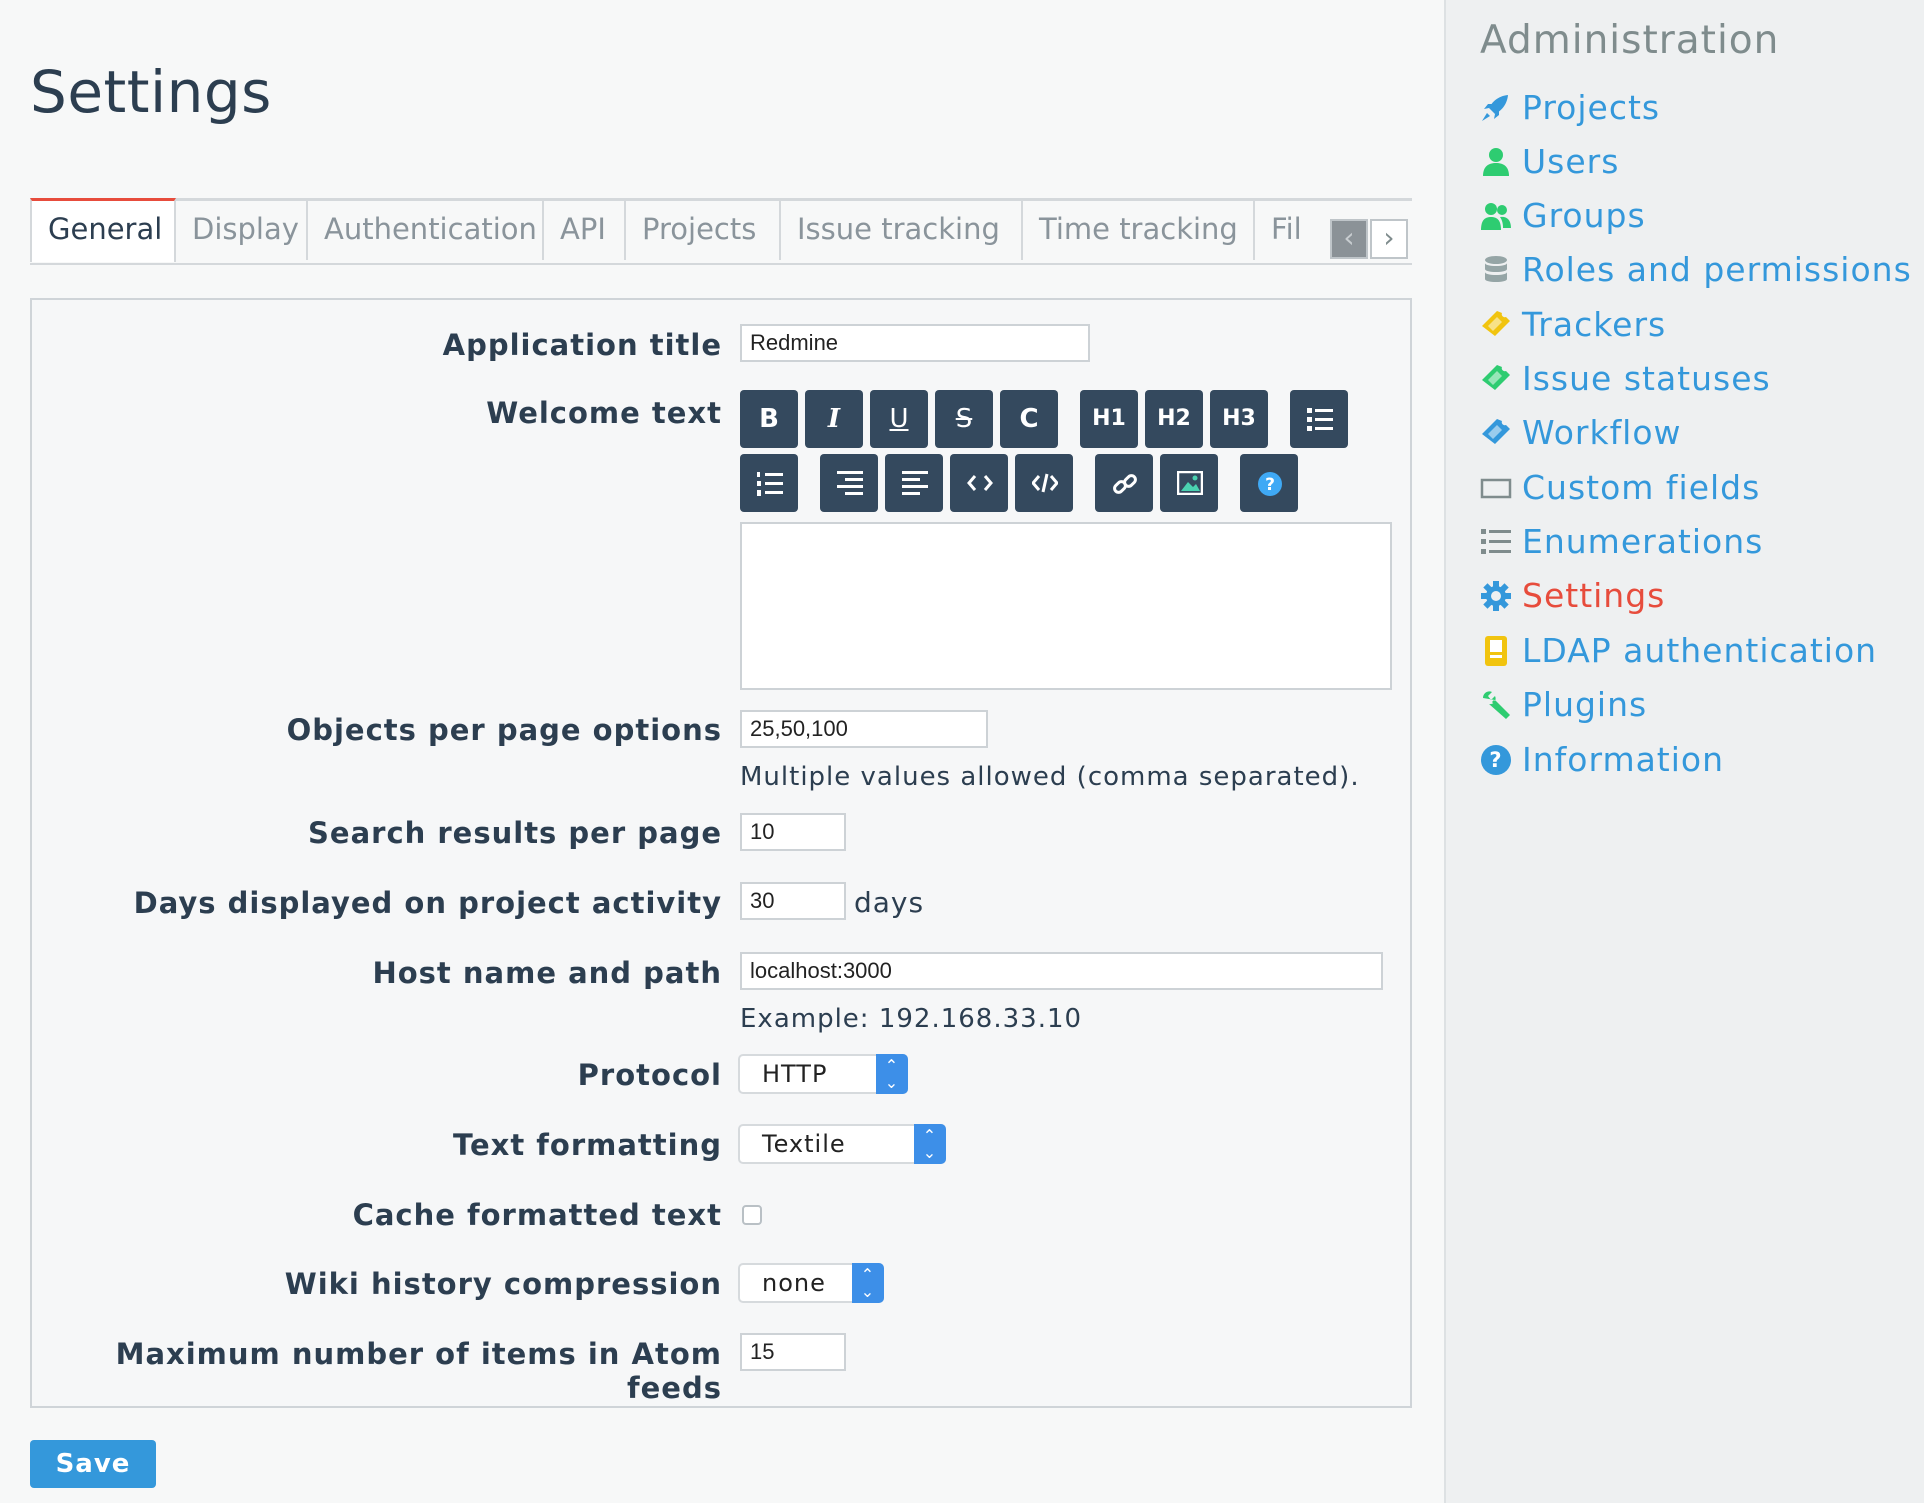 The image size is (1924, 1503). I want to click on sidebar-title: Administration, so click(1630, 40).